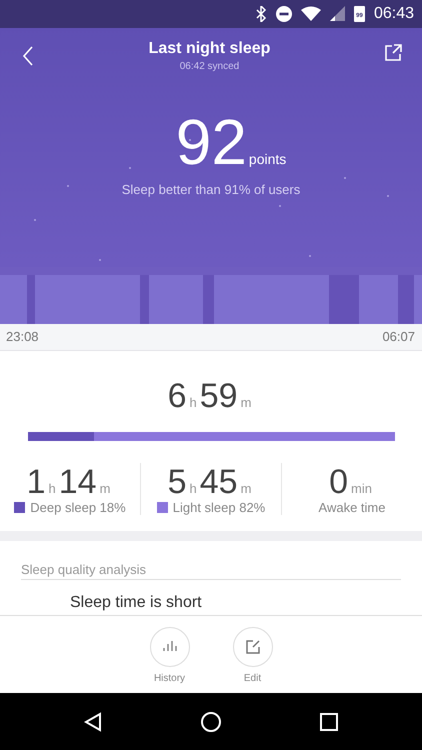 The image size is (422, 750). Describe the element at coordinates (211, 560) in the screenshot. I see `section-heading: Sleep quality analysis` at that location.